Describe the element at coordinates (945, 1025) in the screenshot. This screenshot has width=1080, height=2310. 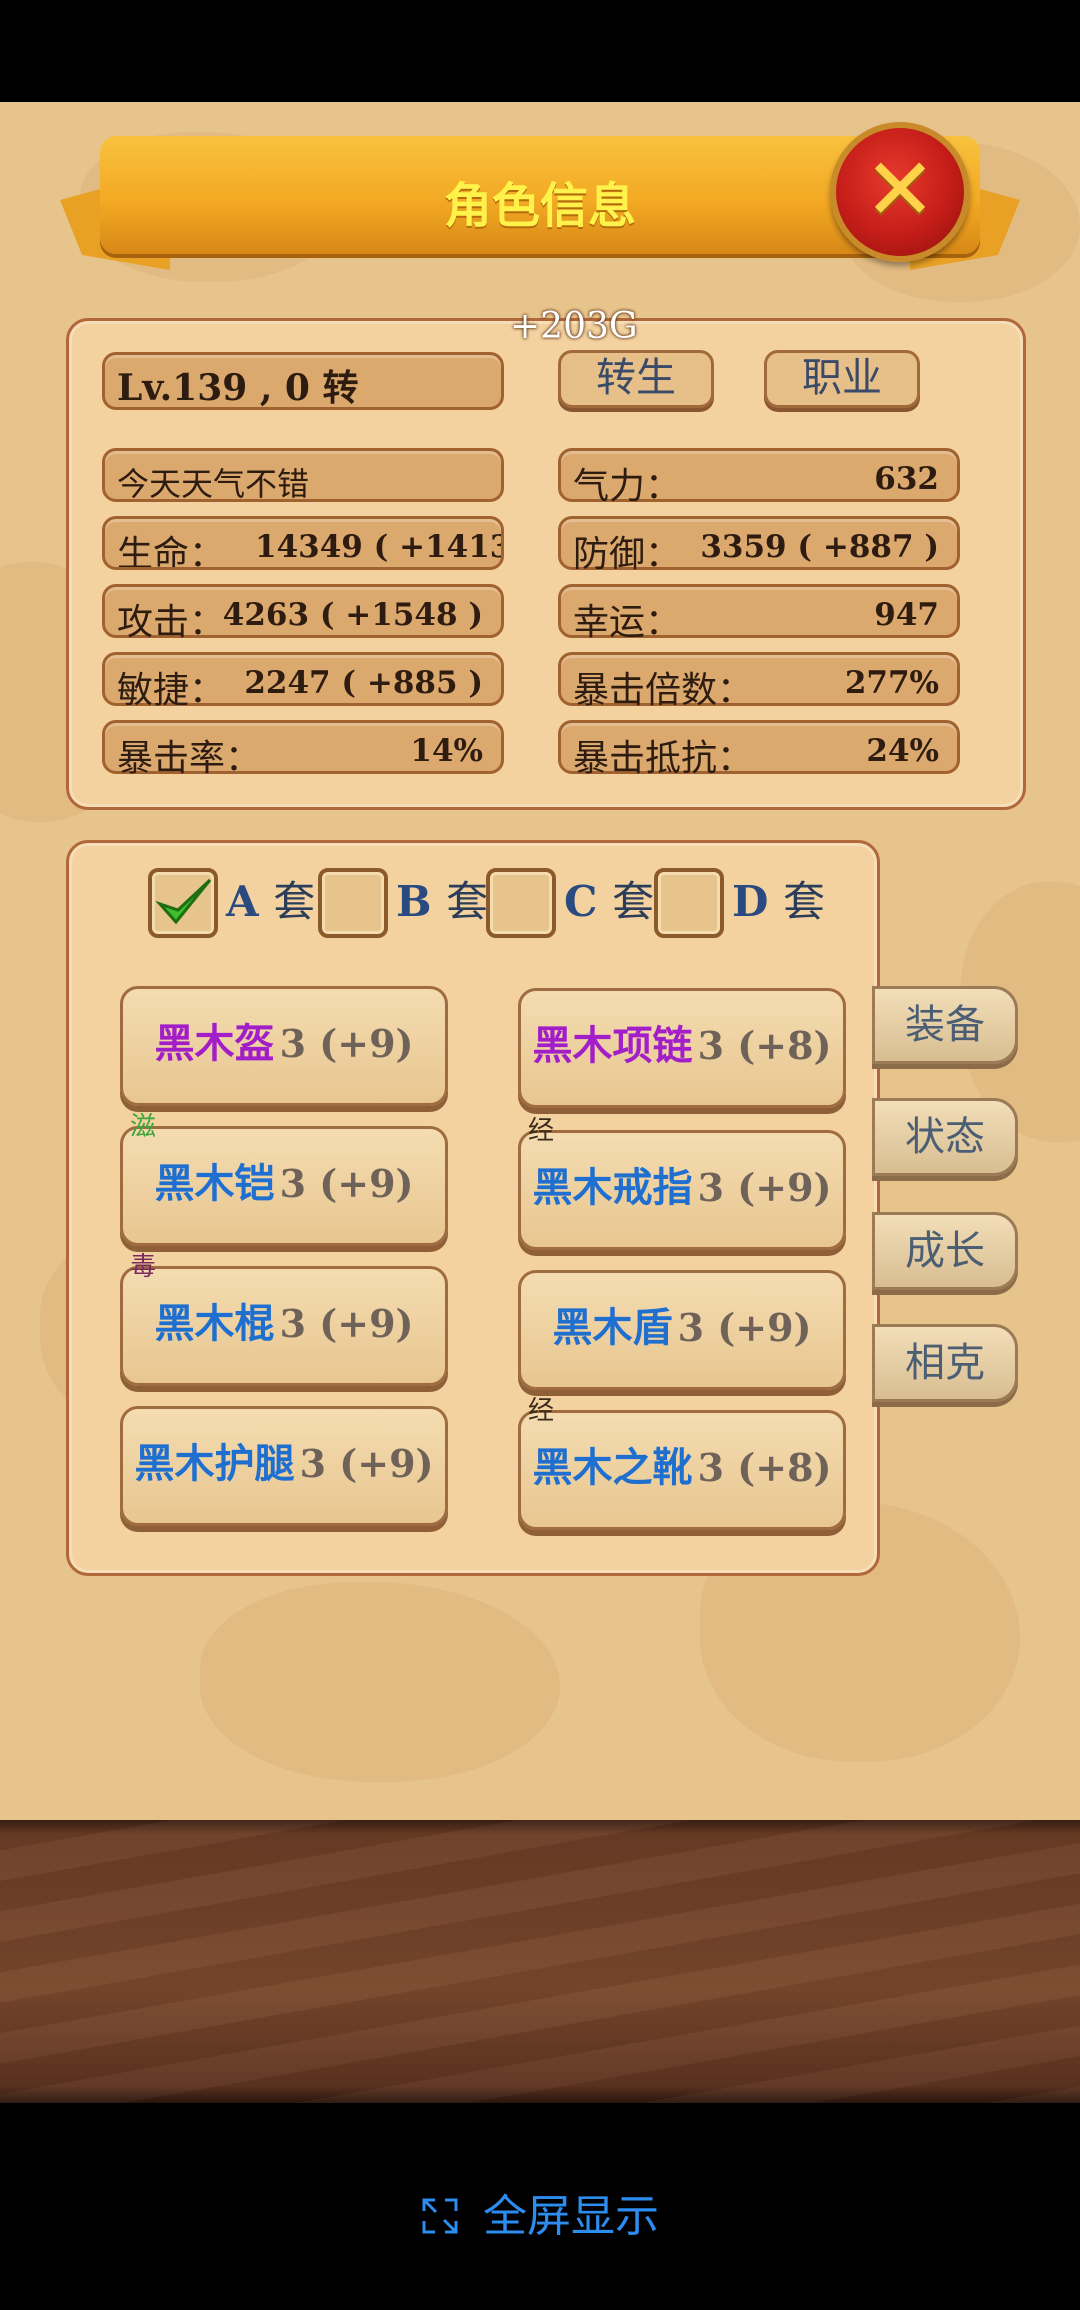
I see `tab-equipment: 装备` at that location.